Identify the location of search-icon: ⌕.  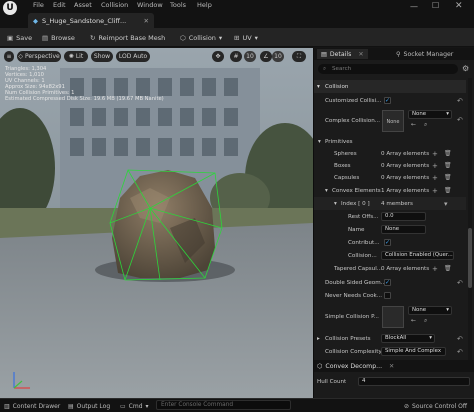
(325, 69).